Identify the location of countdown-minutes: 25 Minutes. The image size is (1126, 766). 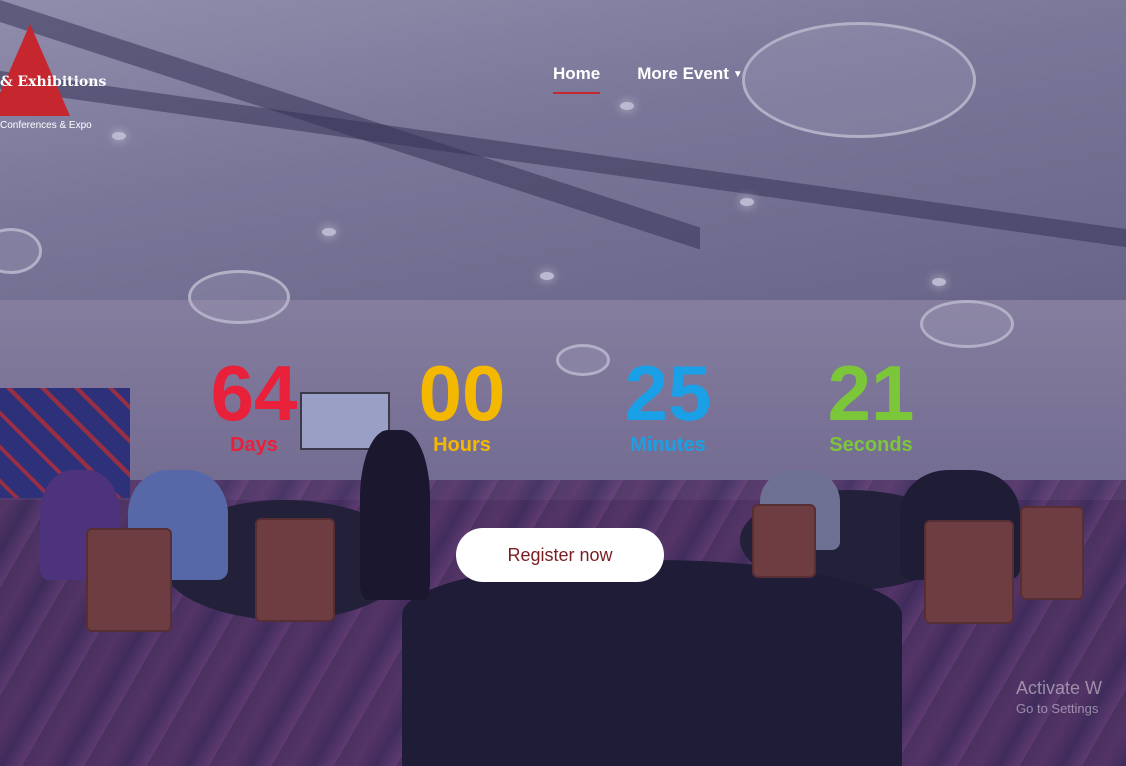
(668, 404).